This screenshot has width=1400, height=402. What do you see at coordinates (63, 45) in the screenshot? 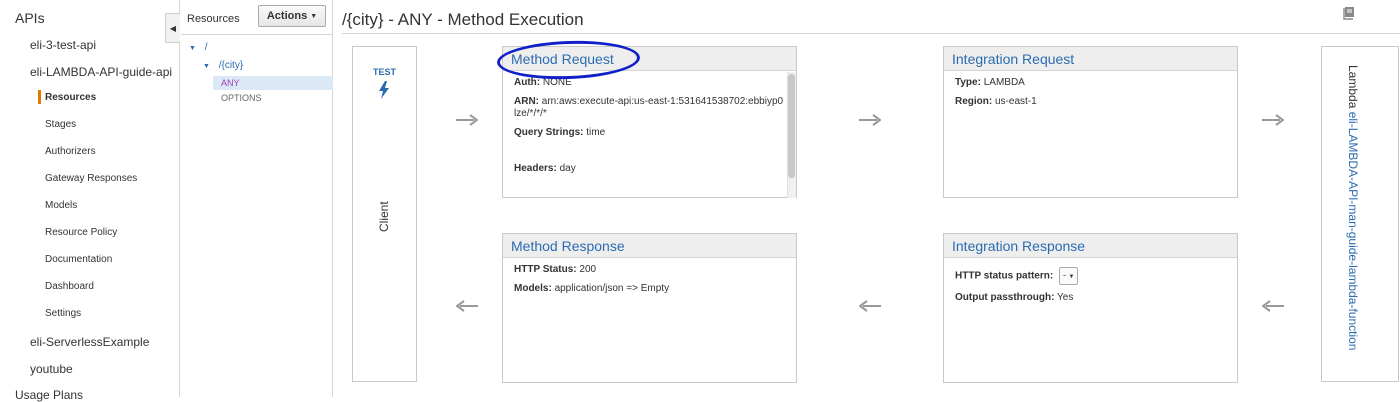
I see `api-link-eli-3-test-api: eli-3-test-api` at bounding box center [63, 45].